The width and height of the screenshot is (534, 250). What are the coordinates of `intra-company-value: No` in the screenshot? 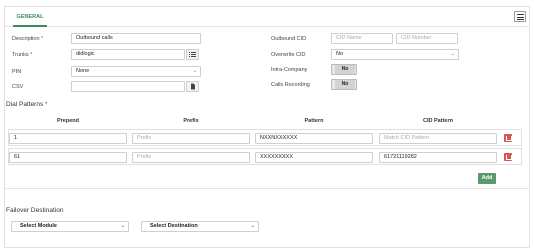 It's located at (345, 69).